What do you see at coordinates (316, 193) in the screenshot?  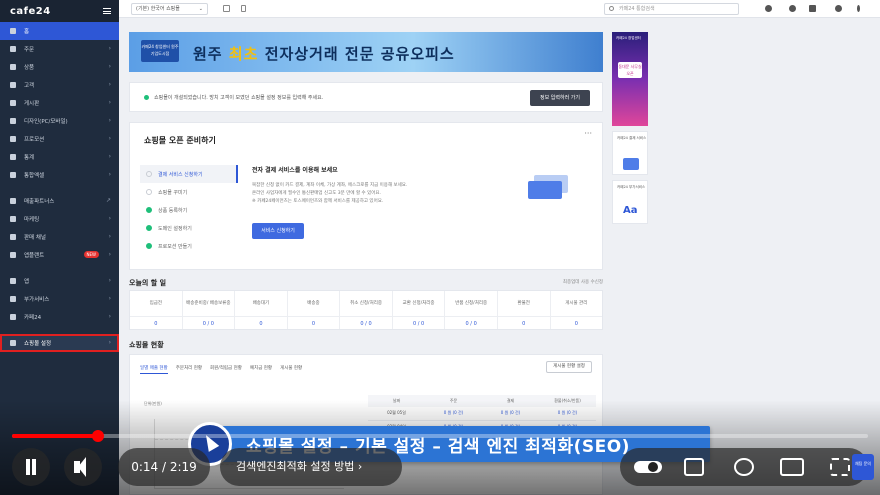 I see `desc-line: 온라인 사업자에게 필수인 통신판매업 신고도 3분 만에 할 수 있어요.` at bounding box center [316, 193].